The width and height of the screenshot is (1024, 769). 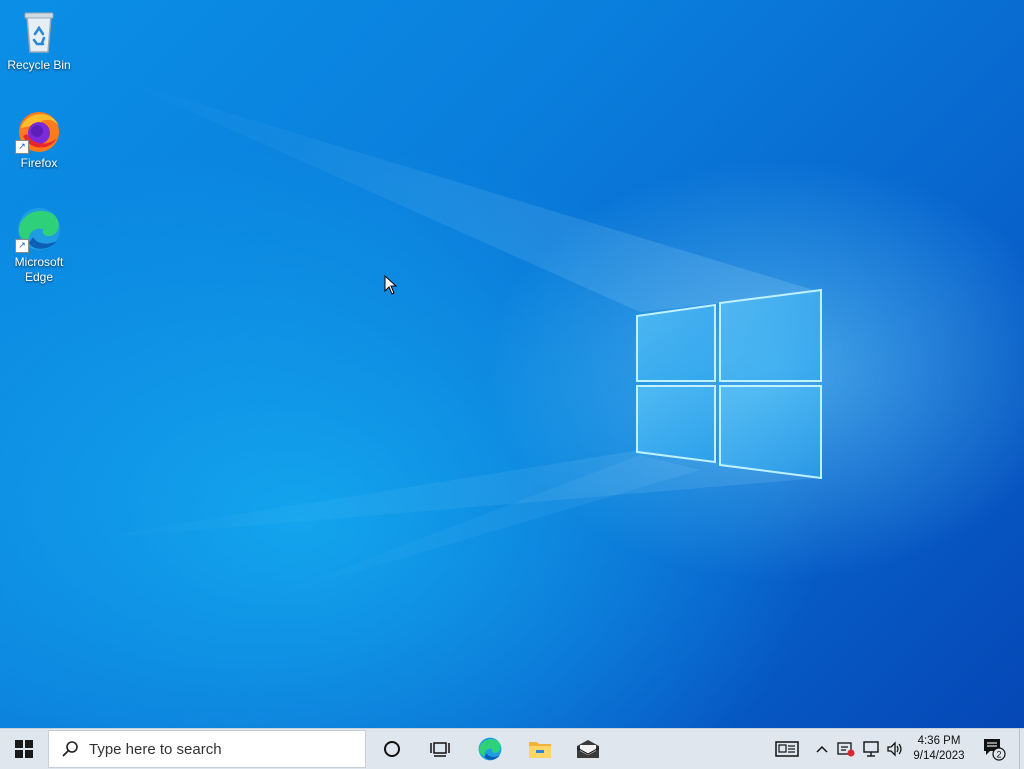 I want to click on taskbar-mail-button, so click(x=588, y=749).